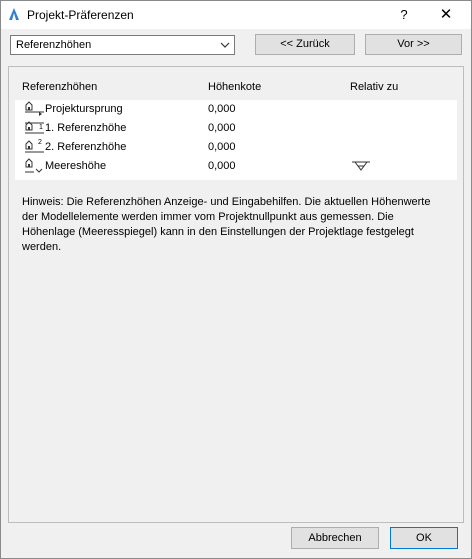  I want to click on column-header-relativ-zu: Relativ zu, so click(374, 87).